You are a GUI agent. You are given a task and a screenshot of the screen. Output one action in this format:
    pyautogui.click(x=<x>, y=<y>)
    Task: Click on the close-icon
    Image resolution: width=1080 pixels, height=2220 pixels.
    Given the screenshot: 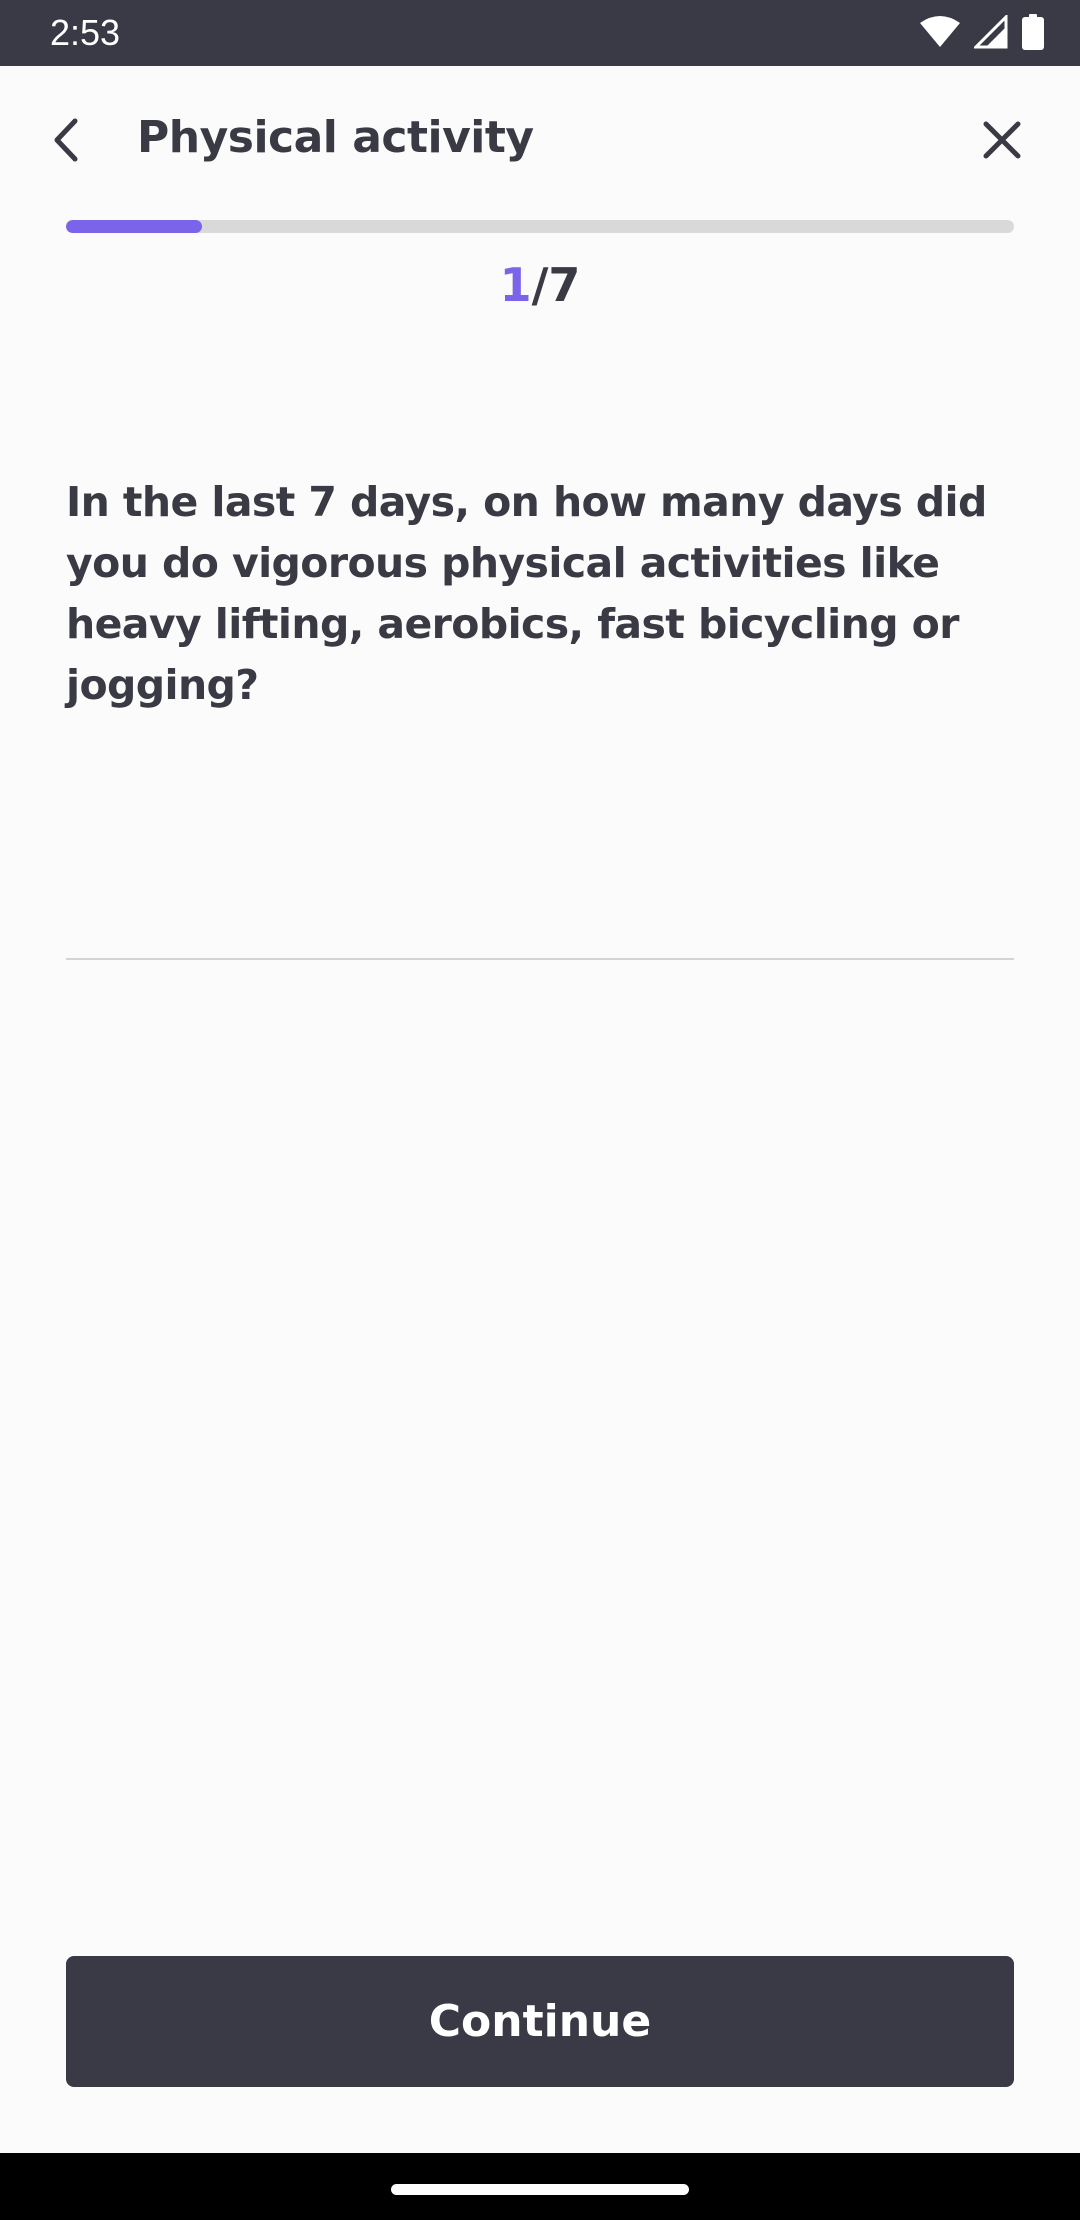 What is the action you would take?
    pyautogui.click(x=1002, y=142)
    